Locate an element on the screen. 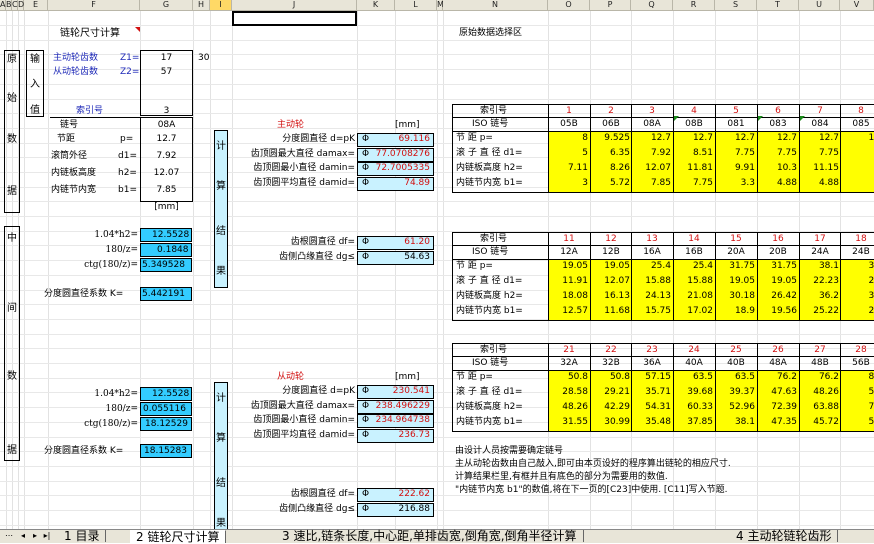 The width and height of the screenshot is (874, 544). data-cell: 5 is located at coordinates (568, 153).